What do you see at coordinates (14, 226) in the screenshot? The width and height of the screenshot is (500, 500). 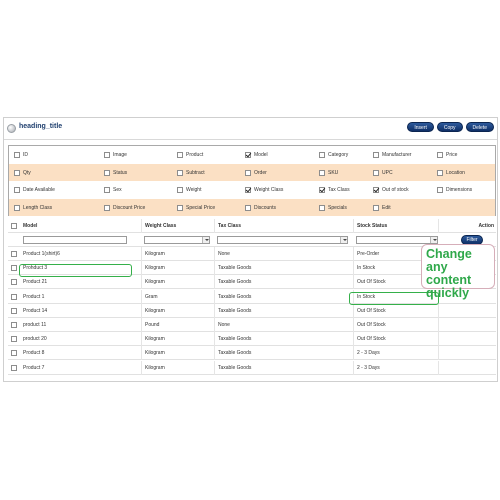 I see `select-all-checkbox` at bounding box center [14, 226].